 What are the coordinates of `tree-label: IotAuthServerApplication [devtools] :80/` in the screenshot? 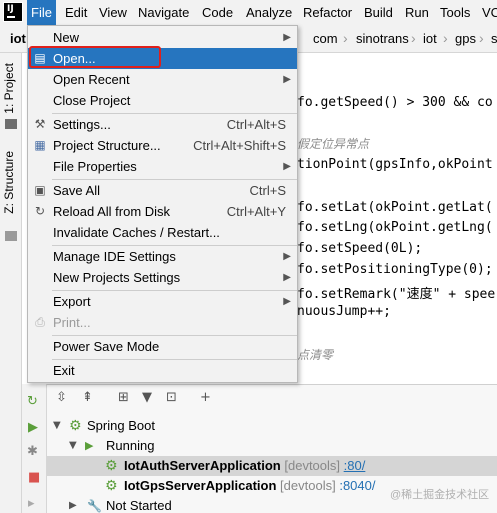 It's located at (245, 465).